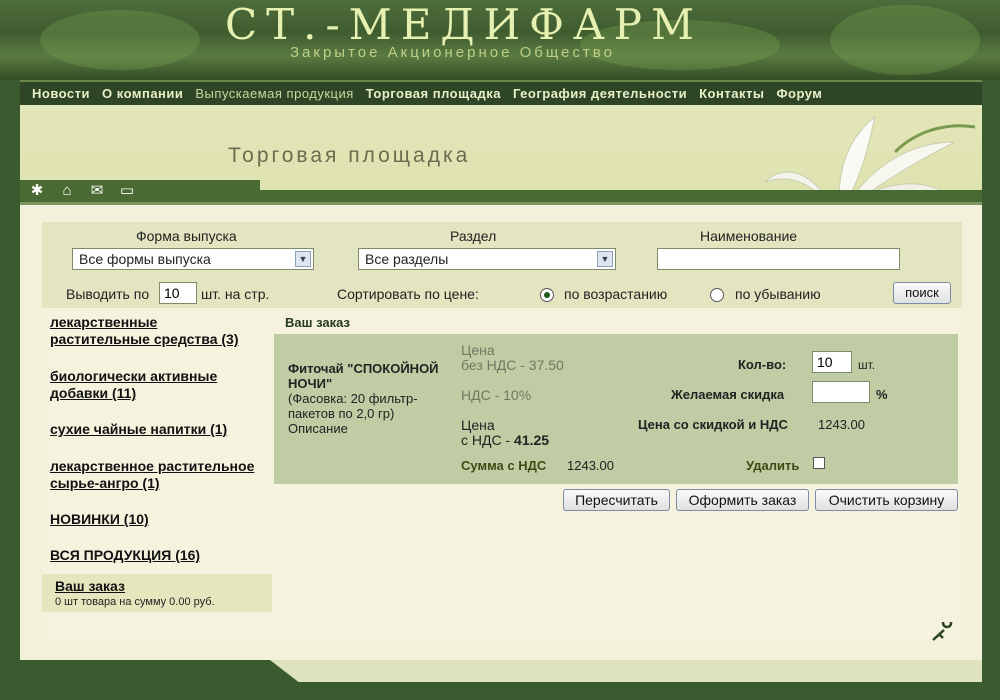 Image resolution: width=1000 pixels, height=700 pixels. I want to click on delete-label: Удалить, so click(773, 465).